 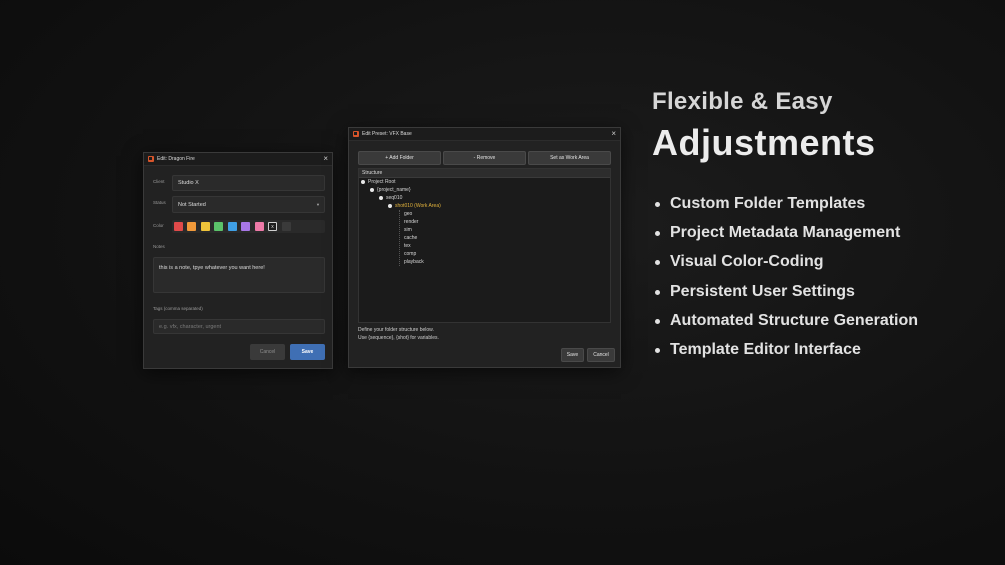 I want to click on clear-color-swatch: x, so click(x=272, y=226).